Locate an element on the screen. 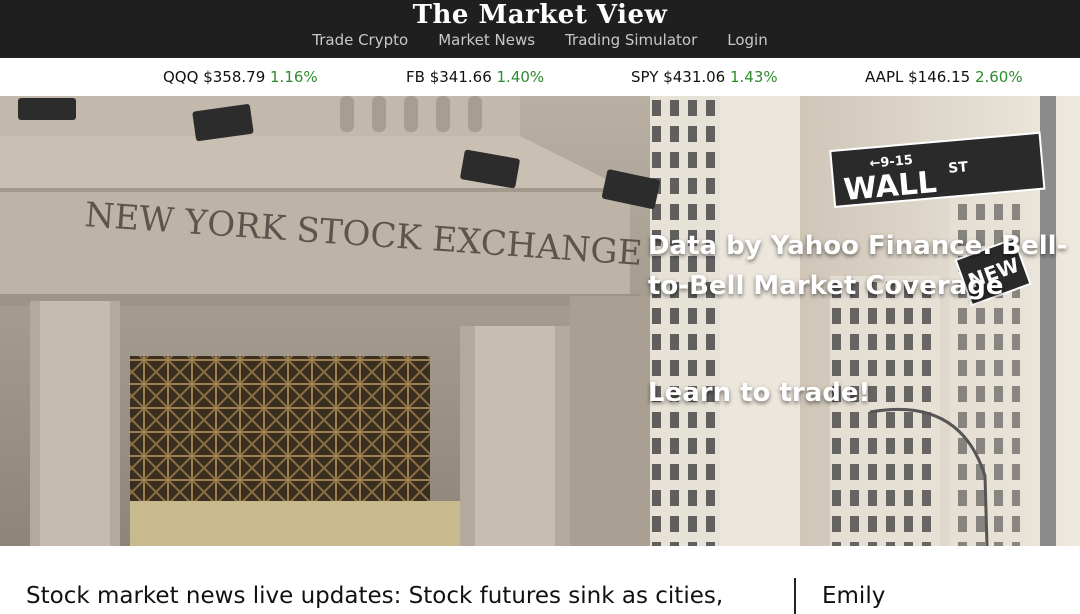 The height and width of the screenshot is (614, 1080). ticker-item-qqq: QQQ $358.79 1.16% is located at coordinates (240, 77).